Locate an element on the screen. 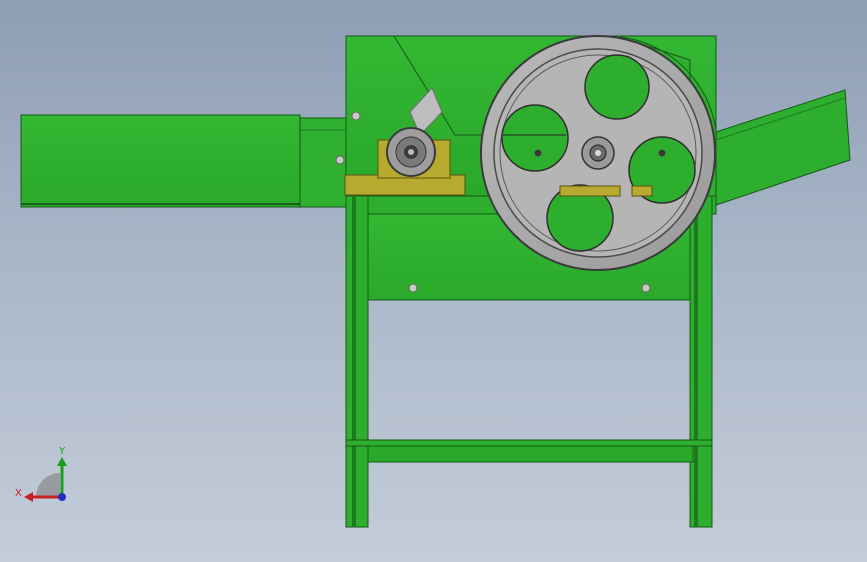 The width and height of the screenshot is (867, 562). feed-chute is located at coordinates (183, 161).